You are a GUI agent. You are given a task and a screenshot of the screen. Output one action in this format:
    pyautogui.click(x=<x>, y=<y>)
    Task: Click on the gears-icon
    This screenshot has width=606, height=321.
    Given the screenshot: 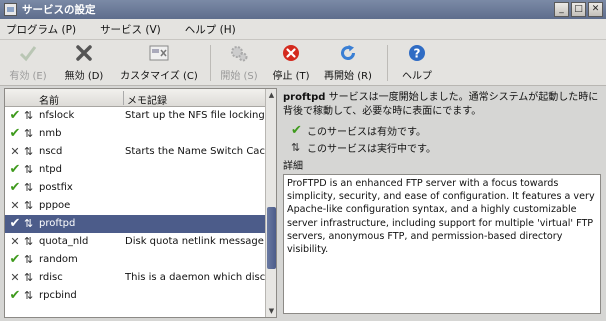 What is the action you would take?
    pyautogui.click(x=239, y=53)
    